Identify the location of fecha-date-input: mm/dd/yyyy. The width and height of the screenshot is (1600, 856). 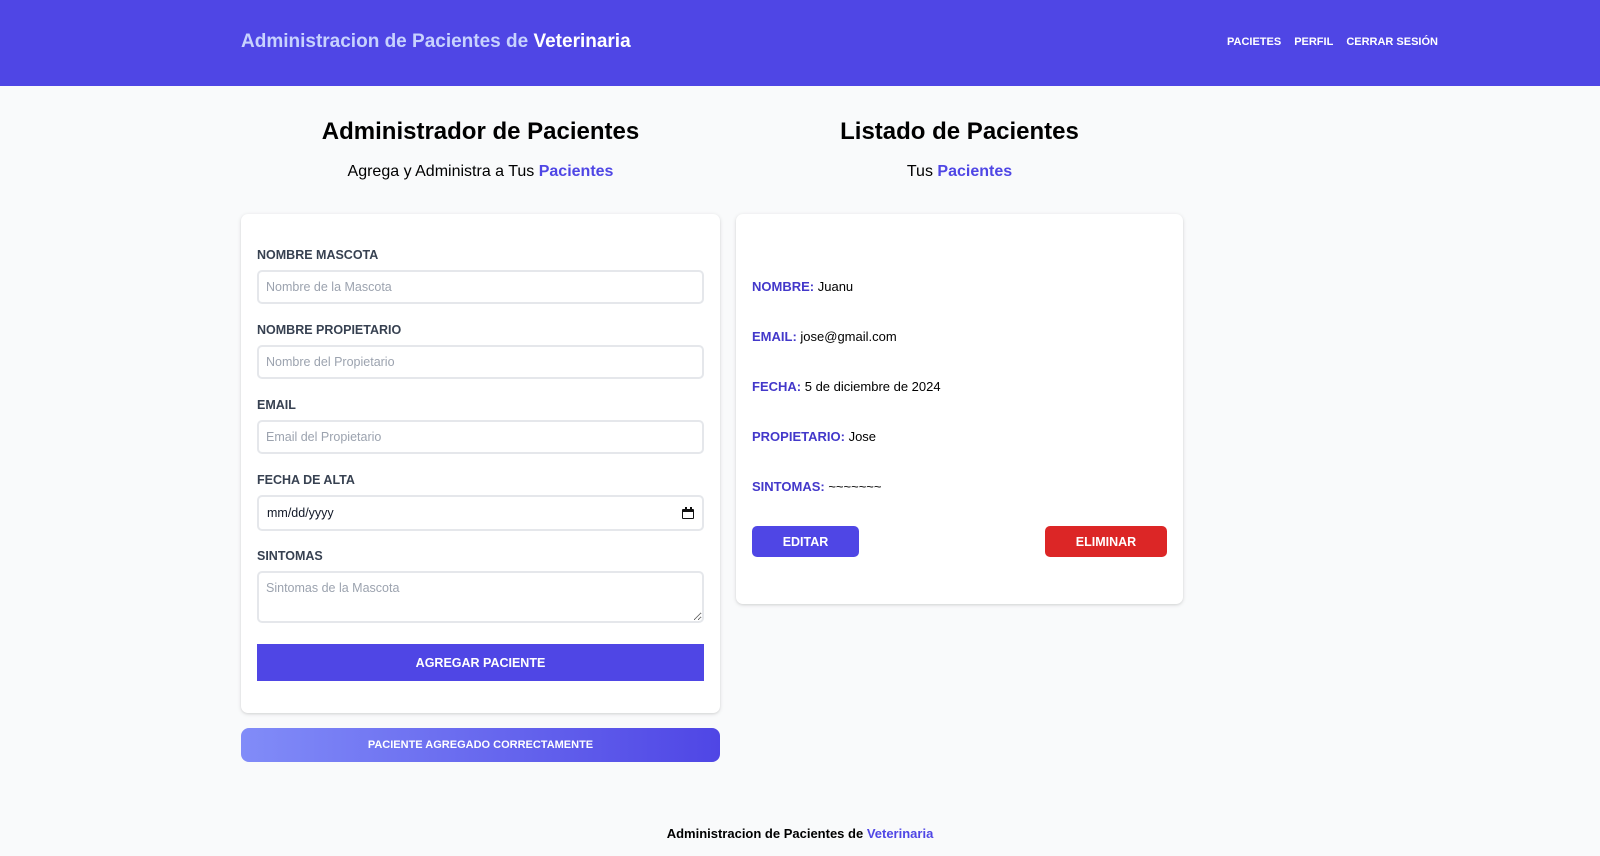
(480, 513).